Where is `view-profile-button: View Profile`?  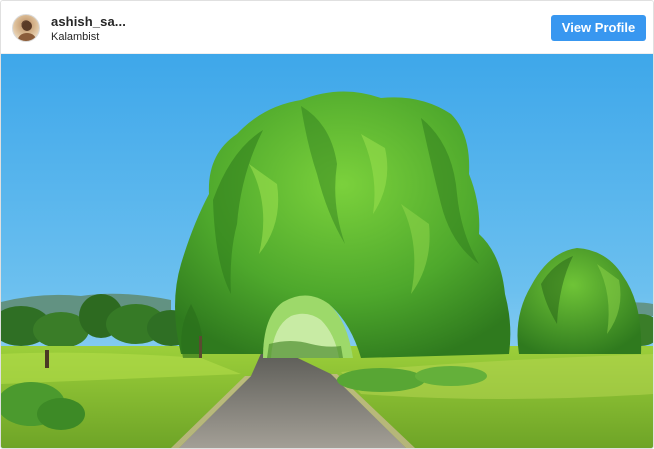
view-profile-button: View Profile is located at coordinates (598, 28).